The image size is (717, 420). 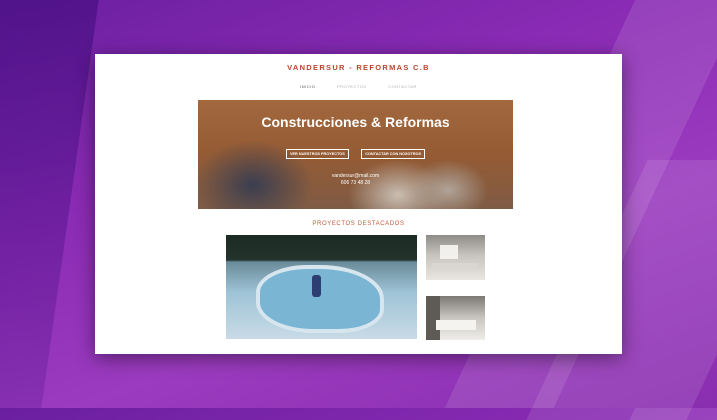 I want to click on hero-contact: vandersur@mail.com 606 73 48 28, so click(x=355, y=180).